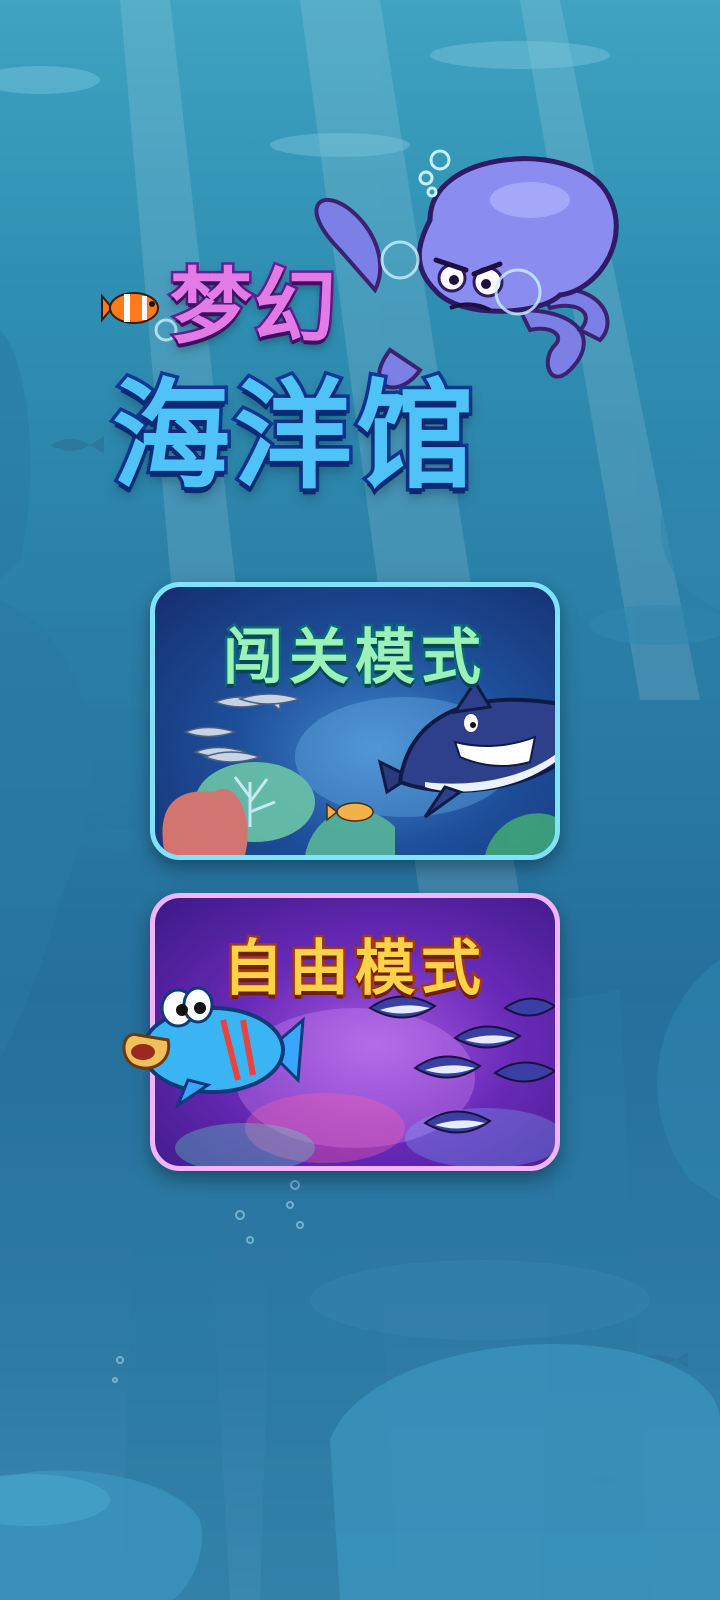 The image size is (720, 1600). I want to click on cartoon-fish-mascot, so click(213, 1047).